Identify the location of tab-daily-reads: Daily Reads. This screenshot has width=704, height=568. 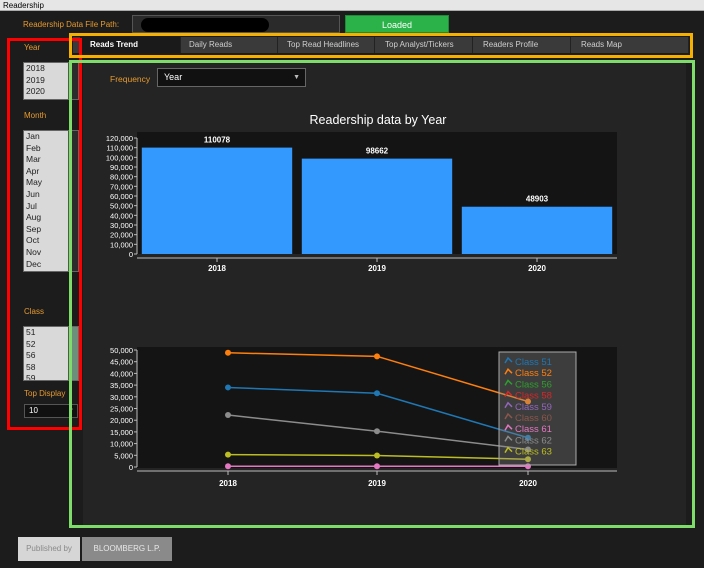
(228, 45).